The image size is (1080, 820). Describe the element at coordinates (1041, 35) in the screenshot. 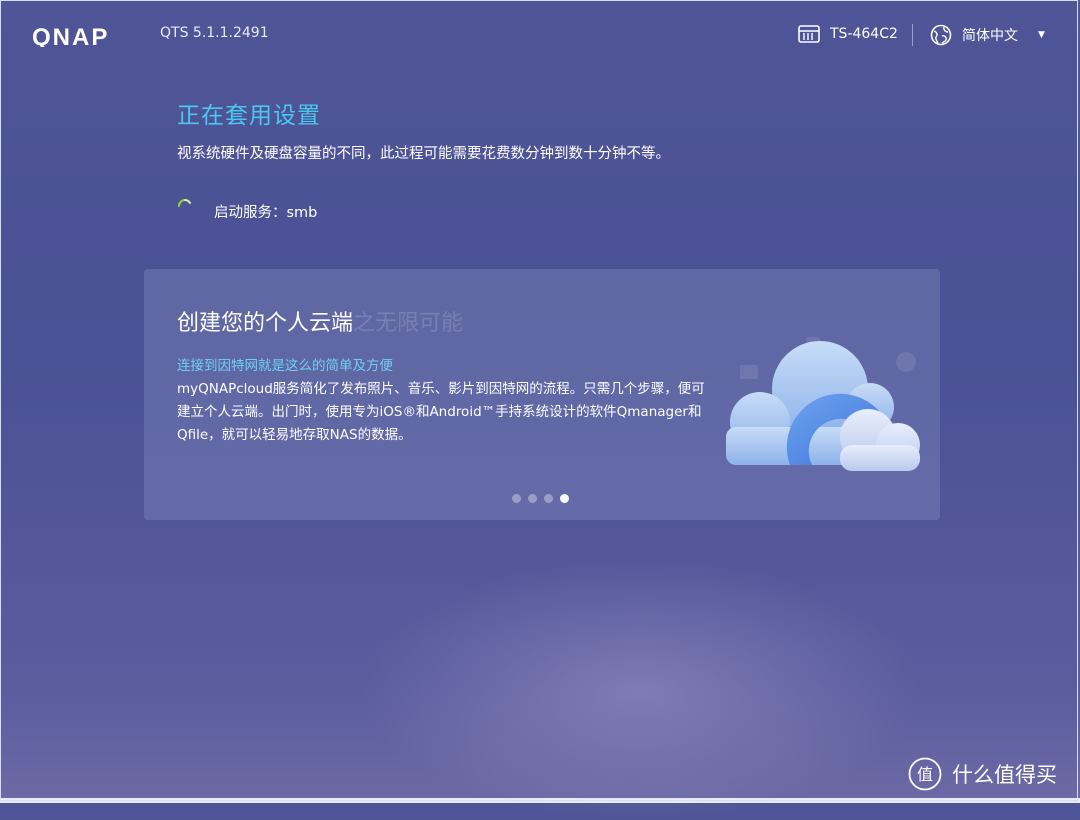

I see `chevron-down-icon: ▼` at that location.